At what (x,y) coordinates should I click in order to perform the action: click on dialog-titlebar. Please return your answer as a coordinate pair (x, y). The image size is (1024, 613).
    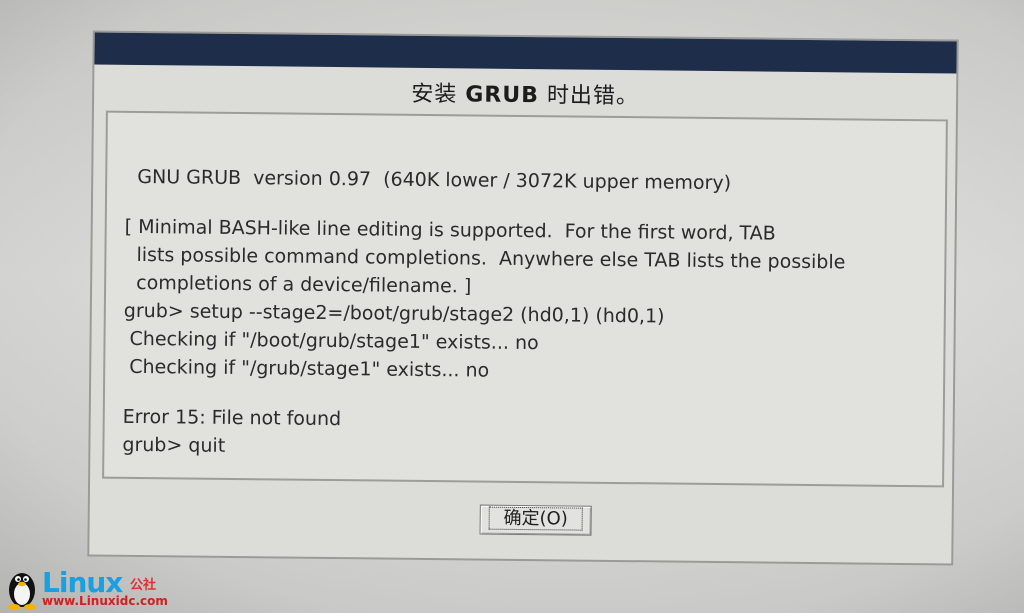
    Looking at the image, I should click on (525, 53).